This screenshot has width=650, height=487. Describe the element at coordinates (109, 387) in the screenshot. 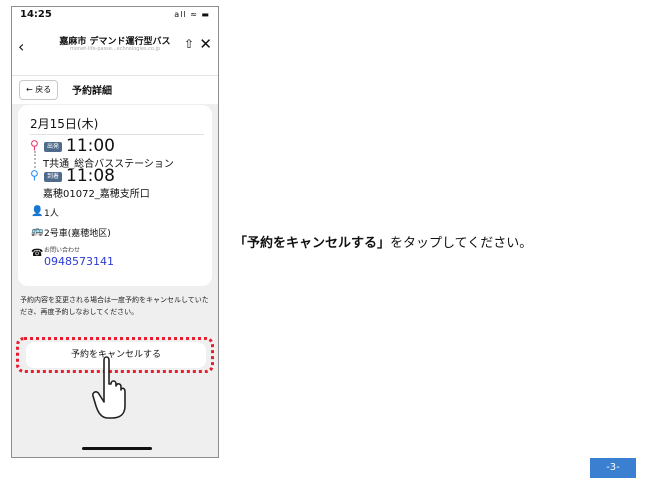

I see `hand-pointer-icon` at that location.